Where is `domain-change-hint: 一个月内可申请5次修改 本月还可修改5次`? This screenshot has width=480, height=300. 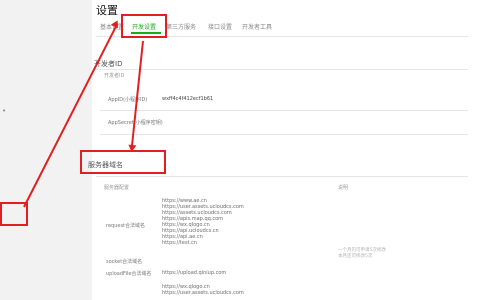
domain-change-hint: 一个月内可申请5次修改 本月还可修改5次 is located at coordinates (362, 254).